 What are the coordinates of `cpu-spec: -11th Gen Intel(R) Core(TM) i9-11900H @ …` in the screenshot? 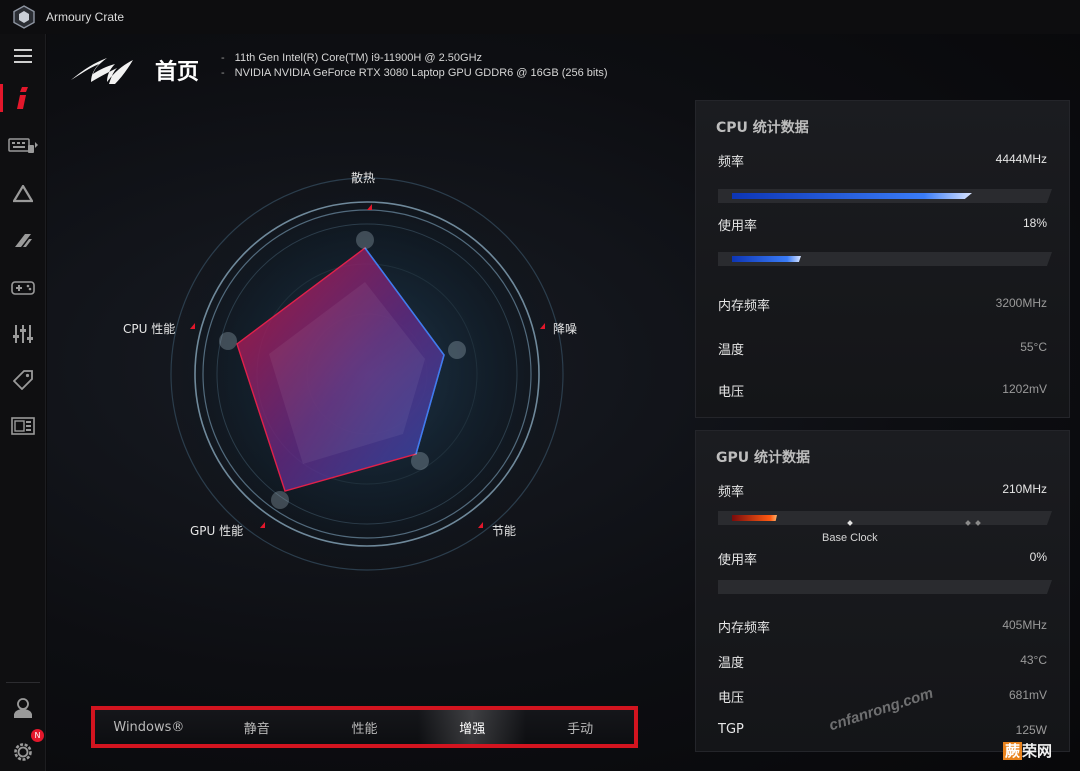 It's located at (351, 58).